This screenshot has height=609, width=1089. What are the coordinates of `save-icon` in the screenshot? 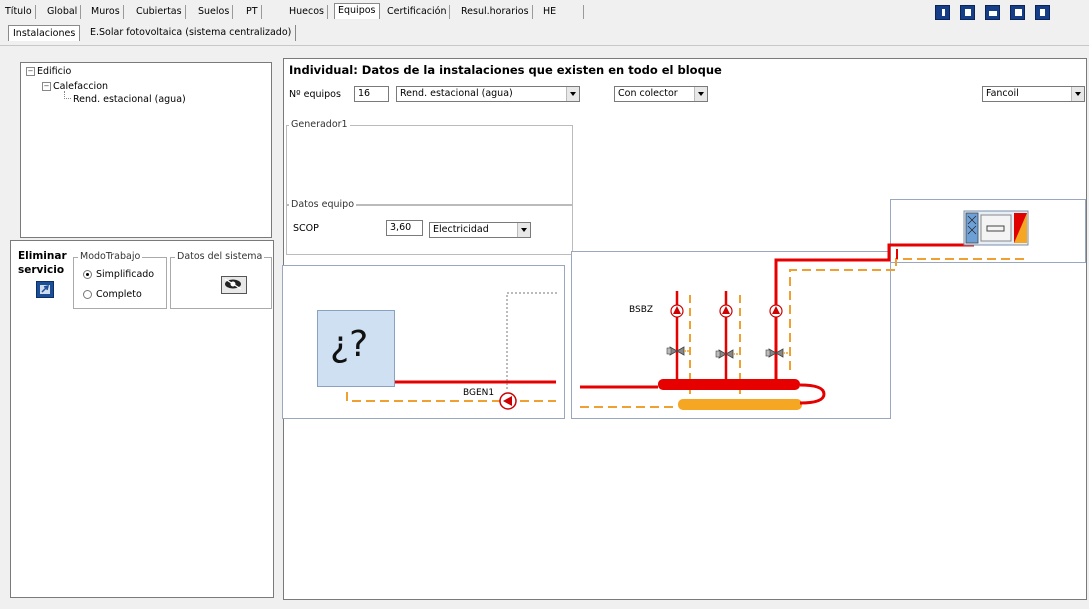 It's located at (1017, 12).